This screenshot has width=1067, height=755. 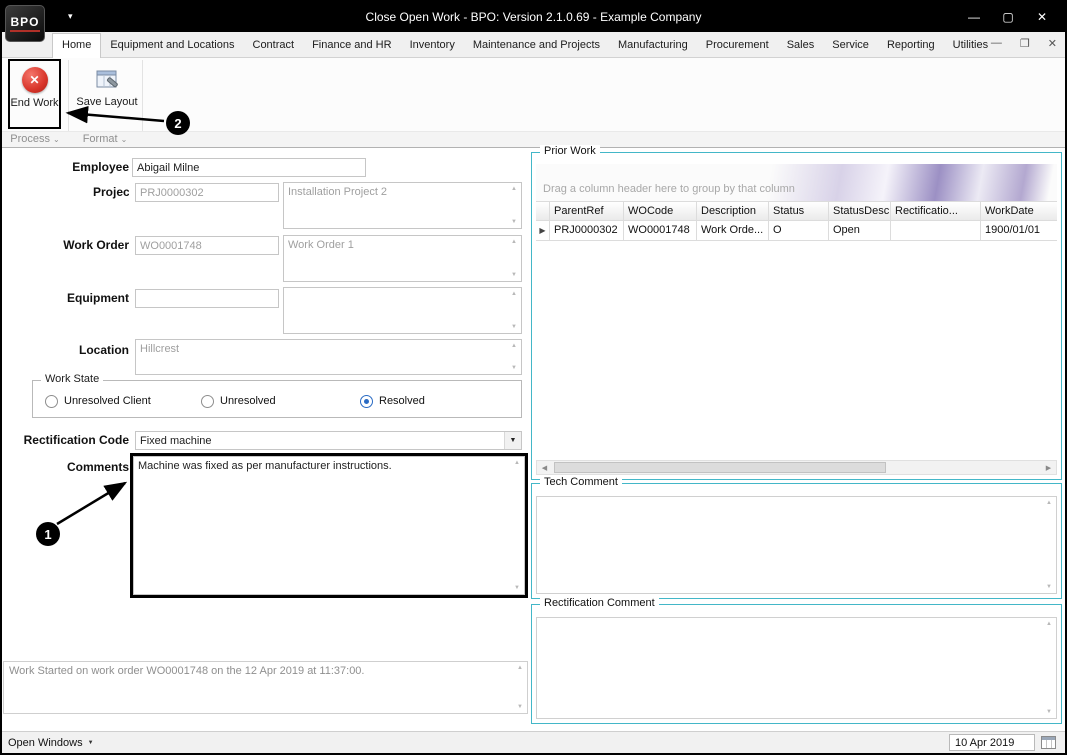 I want to click on grid-header-parentref: ParentRef, so click(x=587, y=211).